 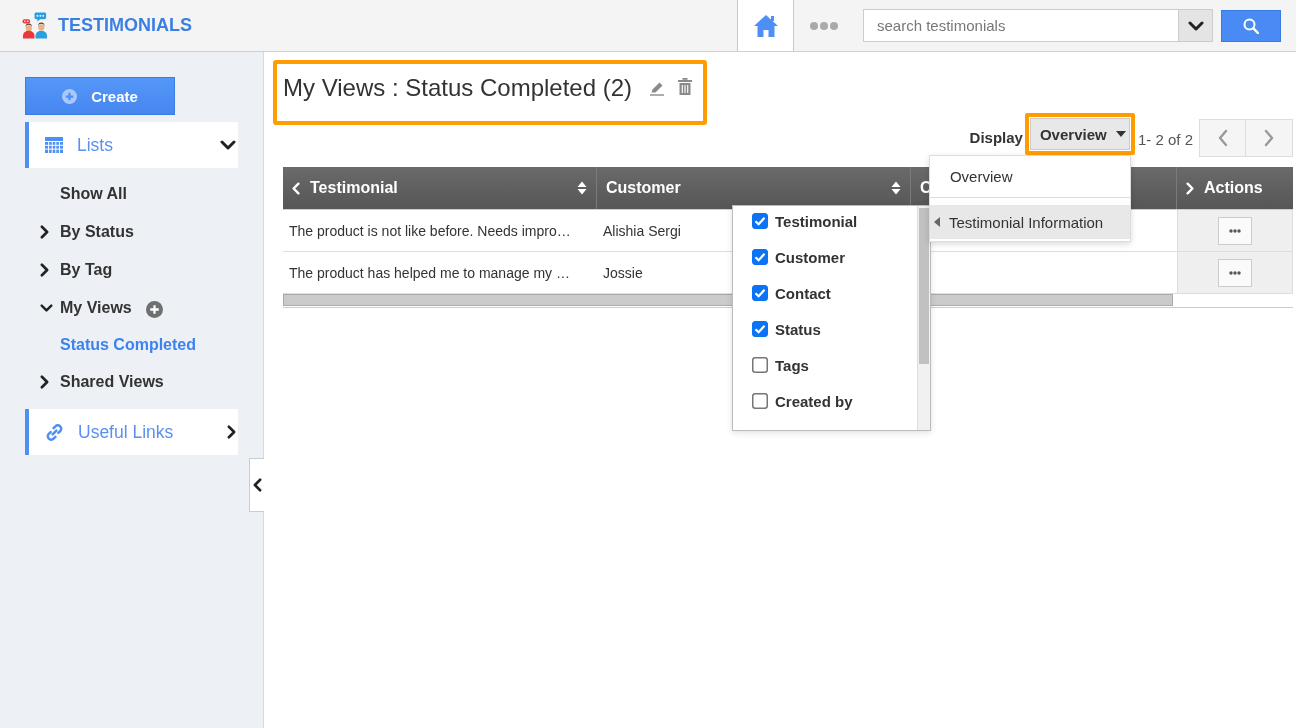 I want to click on search-icon, so click(x=1251, y=25).